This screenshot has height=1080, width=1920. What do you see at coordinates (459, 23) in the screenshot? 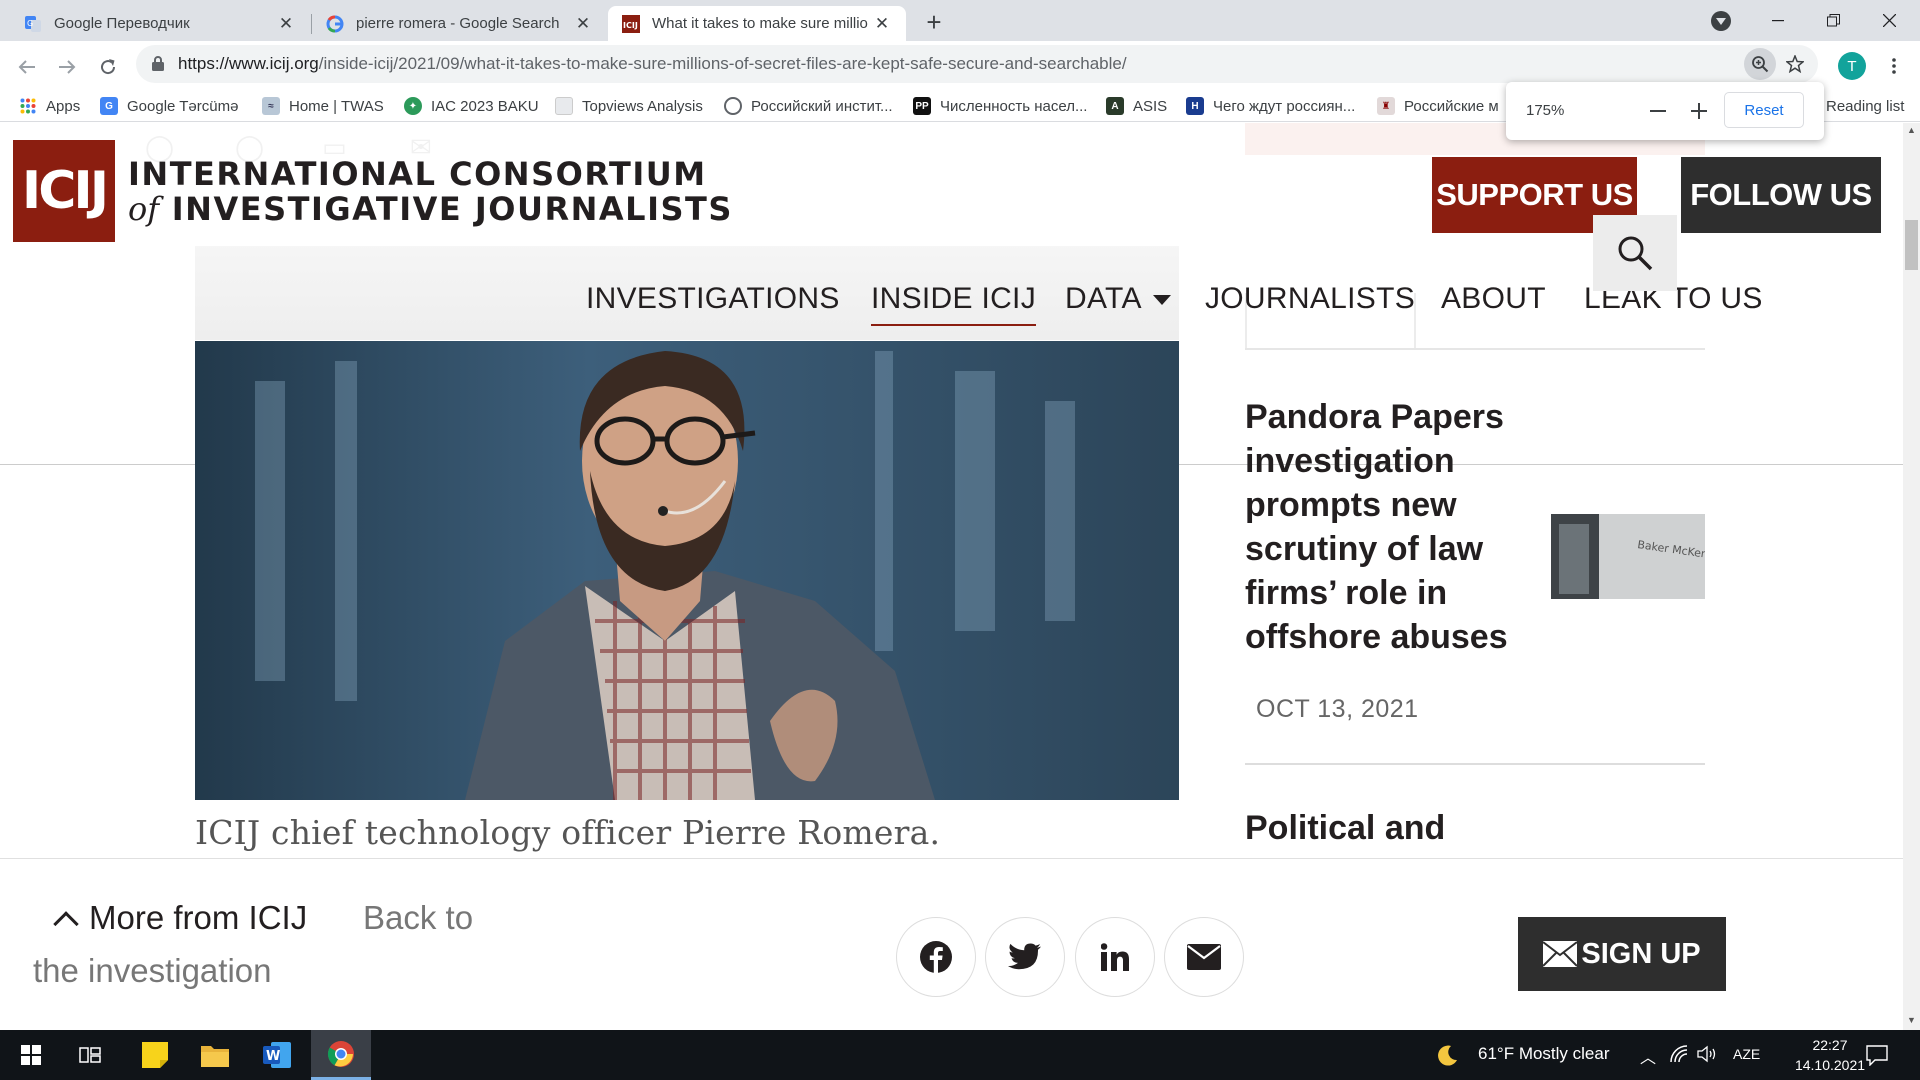
I see `tab-google-search: pierre romera - Google Search ✕` at bounding box center [459, 23].